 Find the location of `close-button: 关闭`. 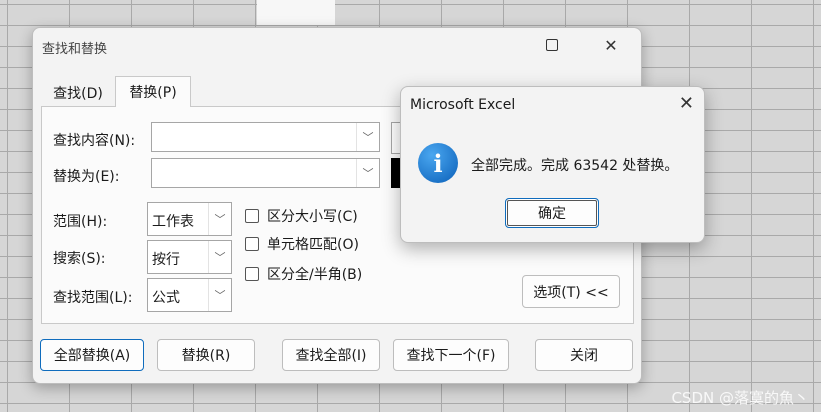

close-button: 关闭 is located at coordinates (584, 355).